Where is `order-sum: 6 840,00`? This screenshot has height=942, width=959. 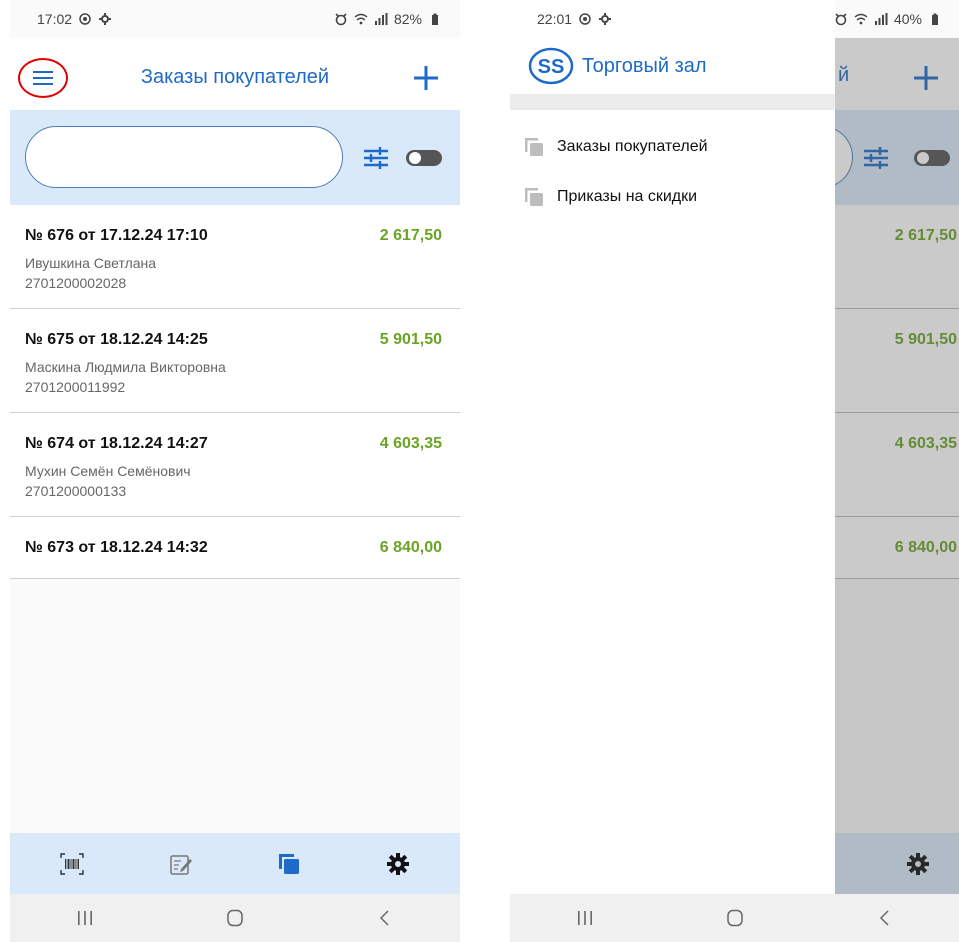
order-sum: 6 840,00 is located at coordinates (410, 547).